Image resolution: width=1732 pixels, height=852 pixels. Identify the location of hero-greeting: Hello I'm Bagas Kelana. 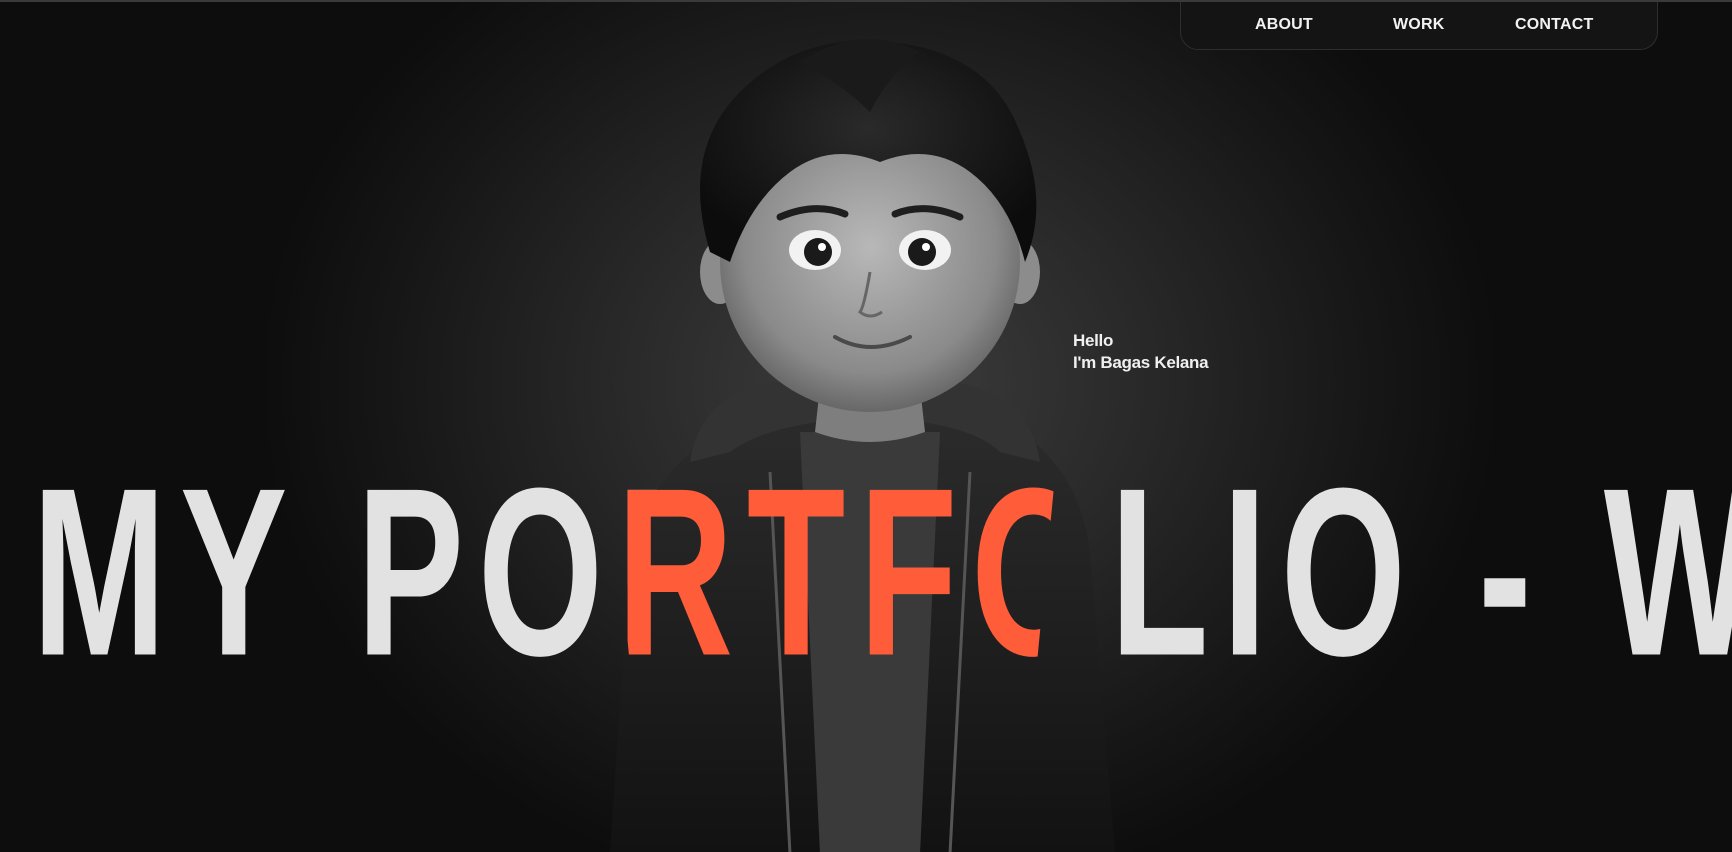
(1141, 352).